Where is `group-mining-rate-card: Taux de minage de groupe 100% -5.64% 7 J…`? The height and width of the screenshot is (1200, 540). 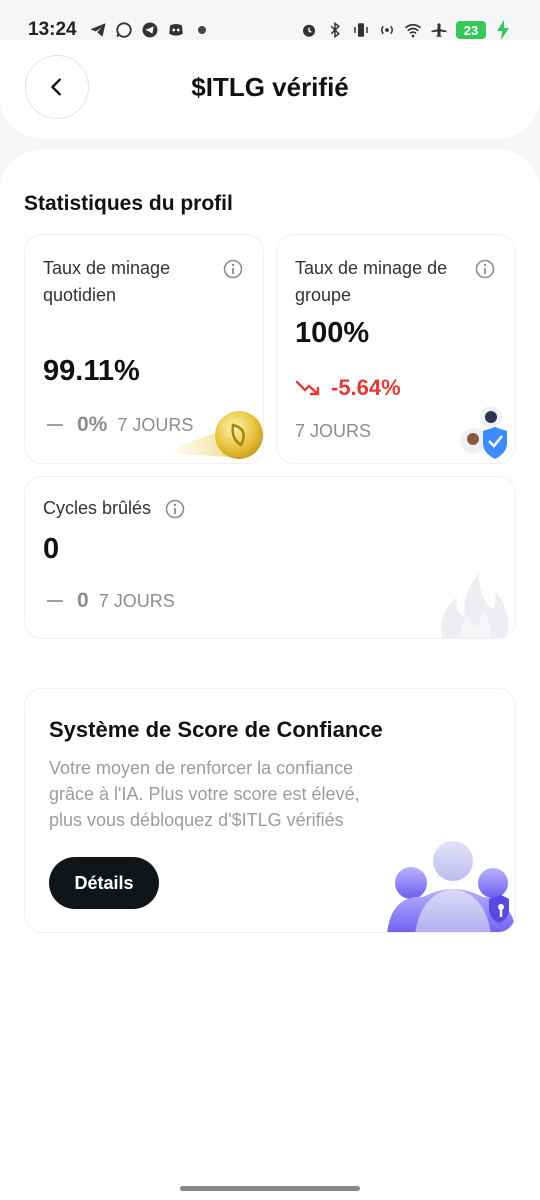 group-mining-rate-card: Taux de minage de groupe 100% -5.64% 7 J… is located at coordinates (396, 349).